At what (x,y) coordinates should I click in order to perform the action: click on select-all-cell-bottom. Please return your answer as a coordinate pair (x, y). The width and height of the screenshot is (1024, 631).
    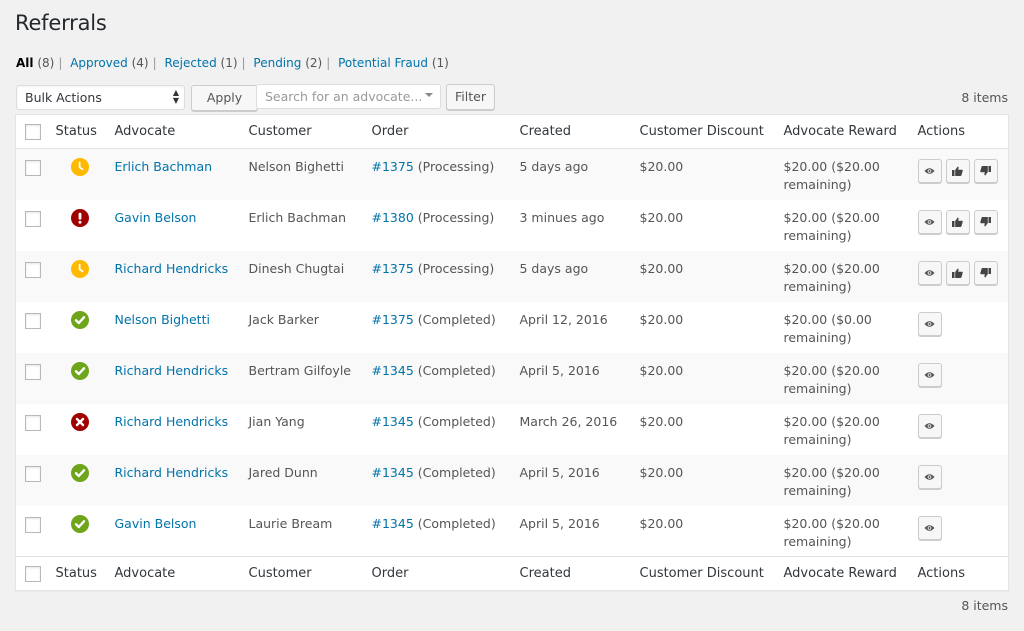
    Looking at the image, I should click on (36, 574).